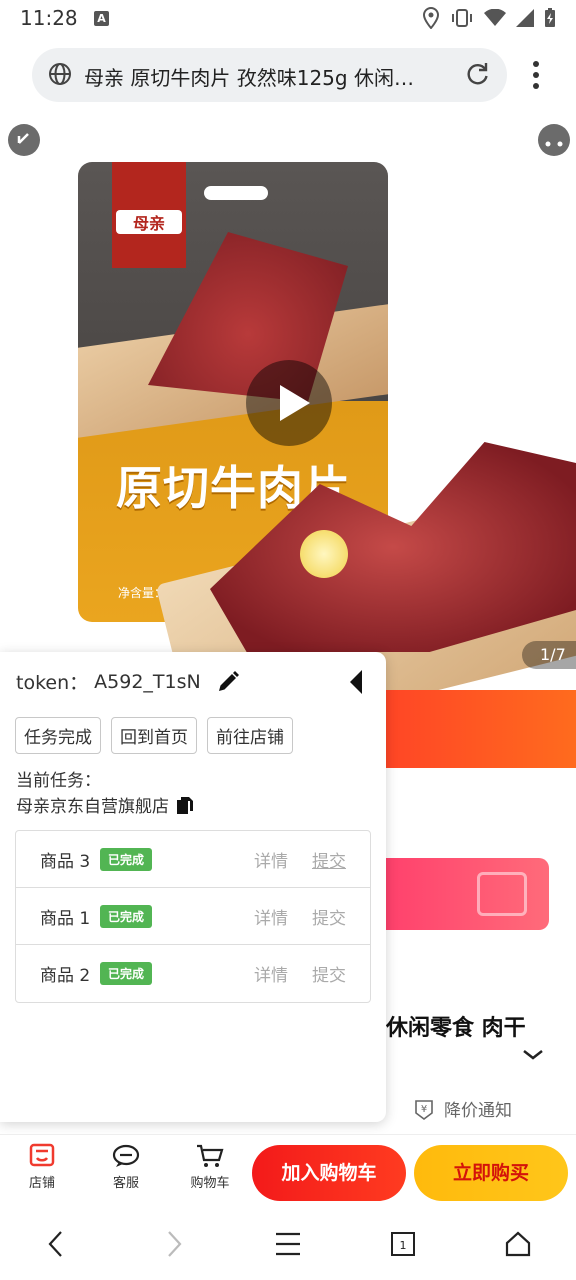 This screenshot has width=576, height=1280. What do you see at coordinates (126, 1155) in the screenshot?
I see `chat-icon` at bounding box center [126, 1155].